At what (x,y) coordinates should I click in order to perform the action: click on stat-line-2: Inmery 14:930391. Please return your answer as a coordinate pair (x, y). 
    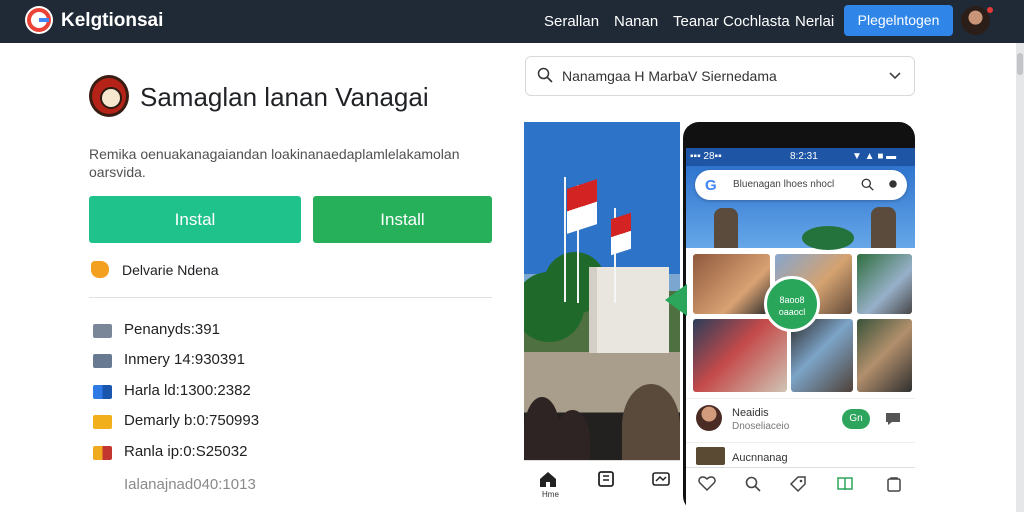
    Looking at the image, I should click on (184, 359).